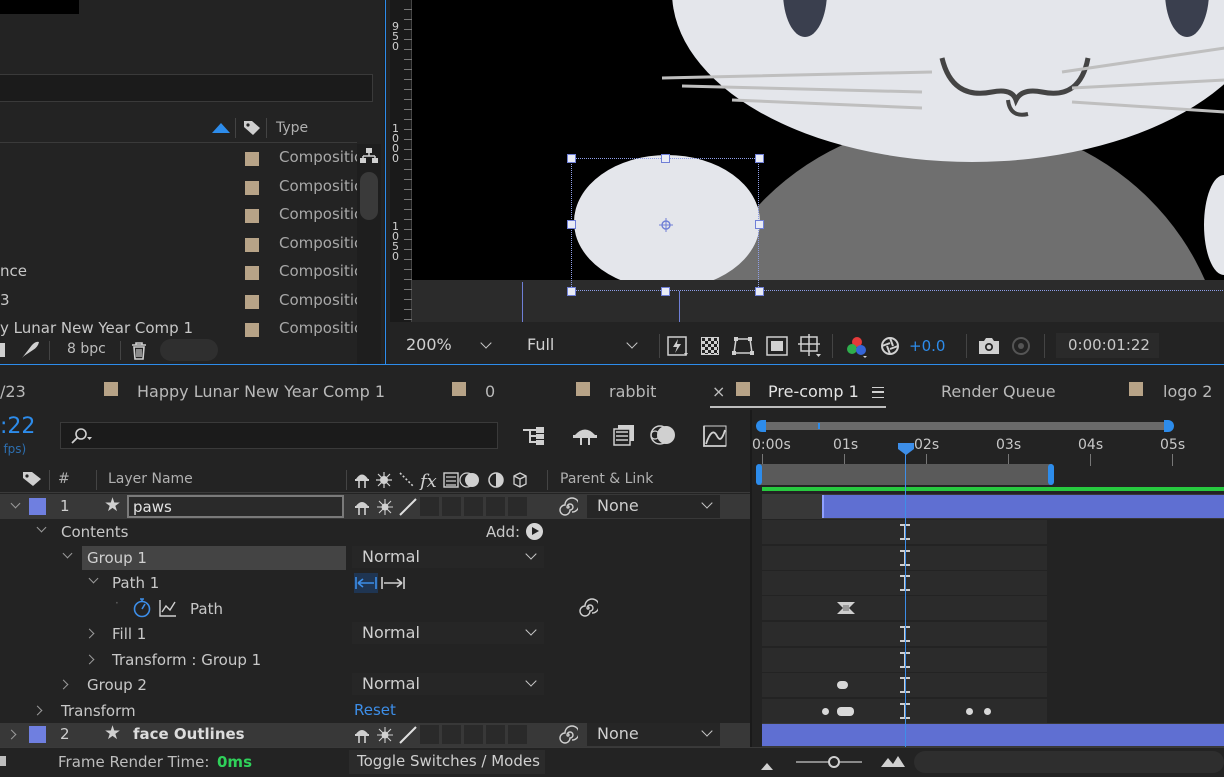 The width and height of the screenshot is (1224, 777). Describe the element at coordinates (1023, 506) in the screenshot. I see `layer-1-duration-bar` at that location.